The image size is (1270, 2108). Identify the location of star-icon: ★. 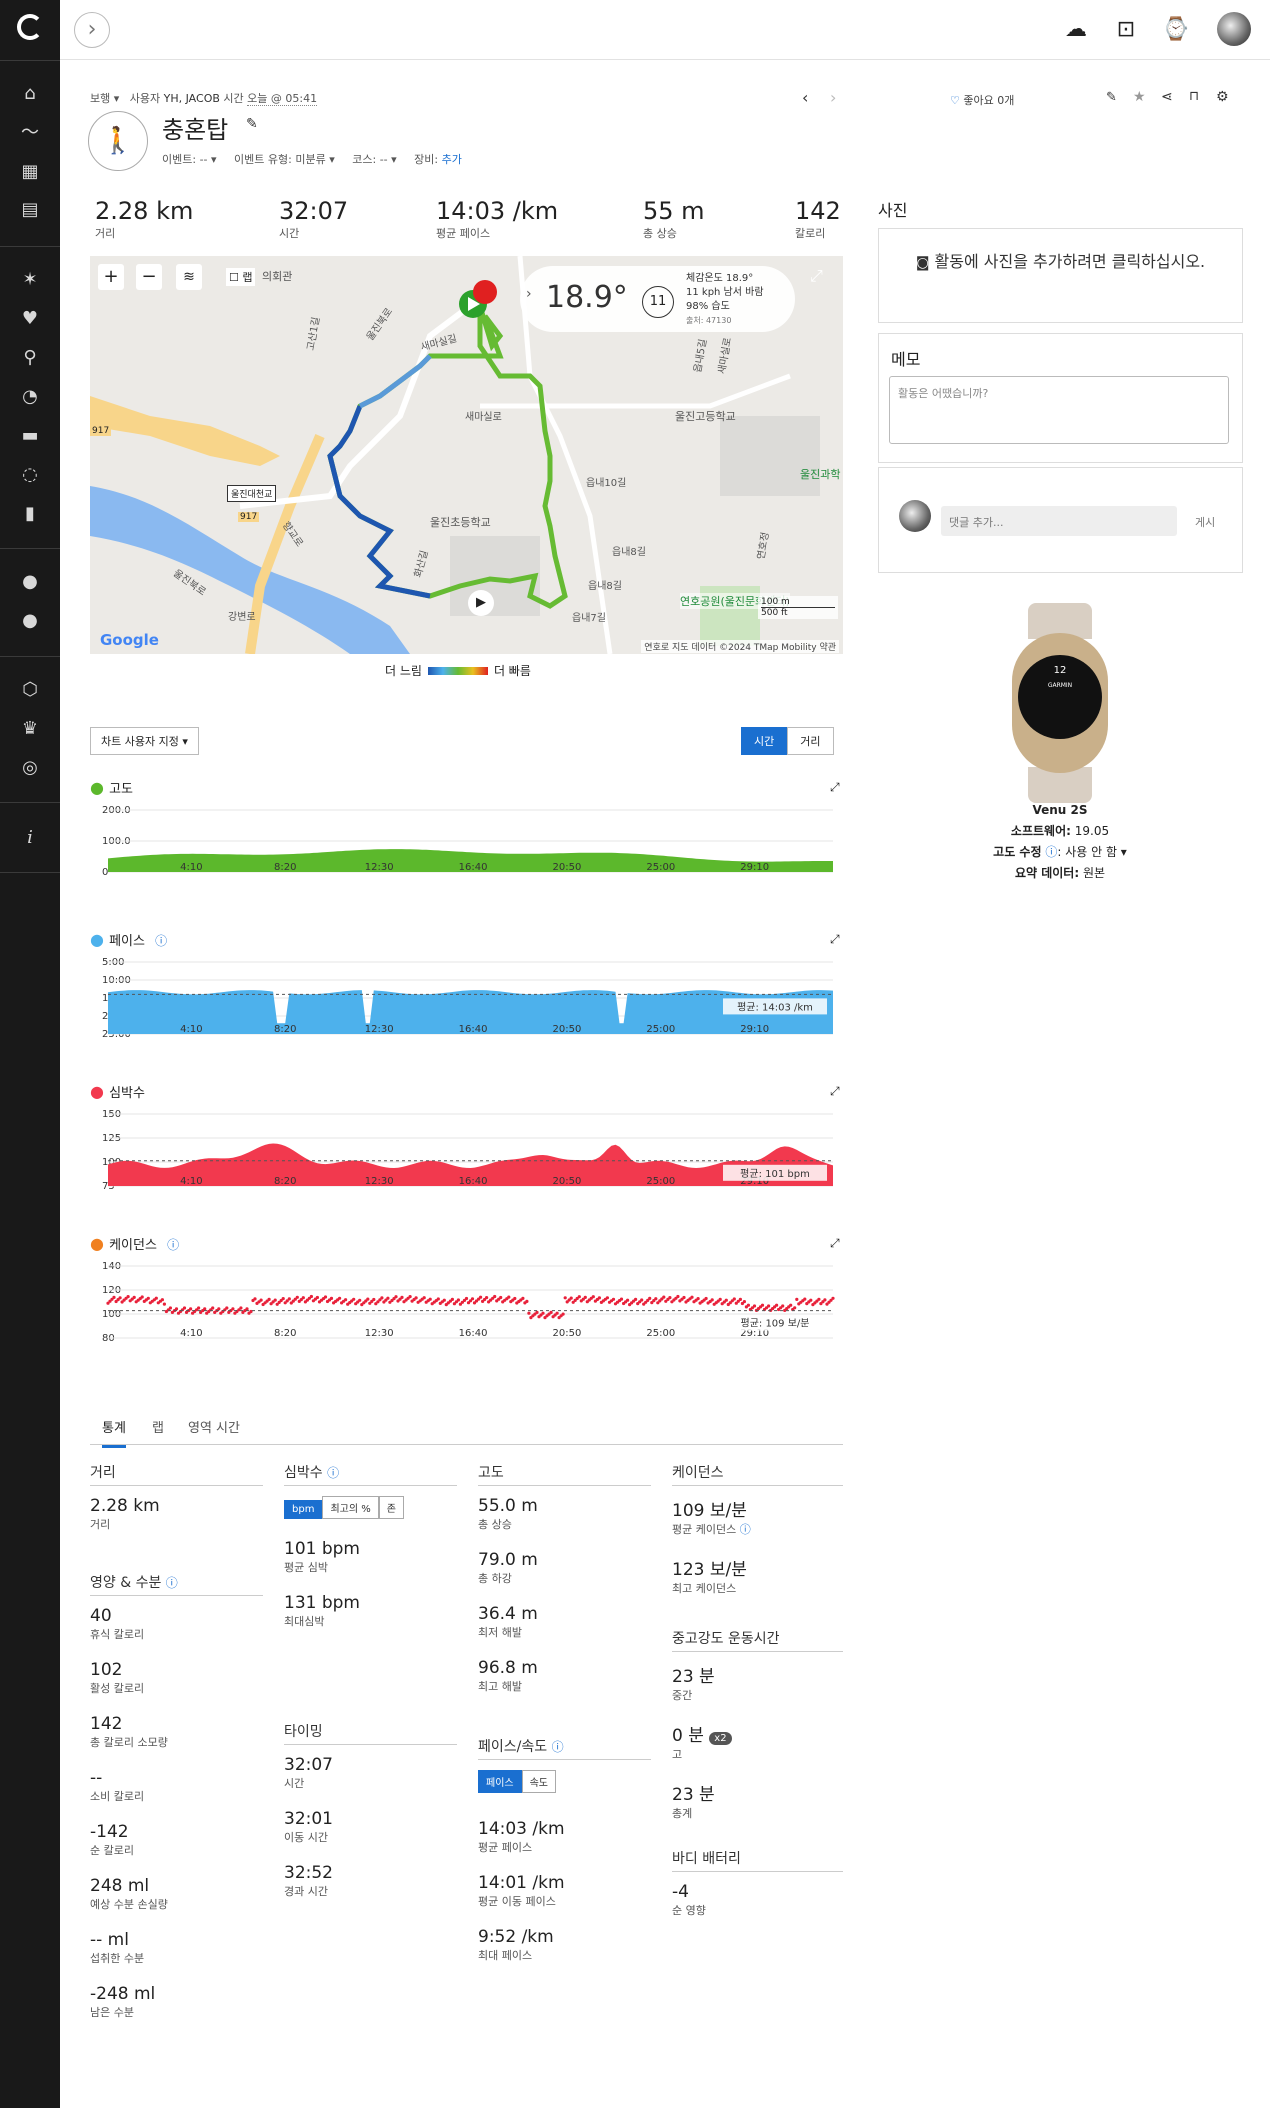
(1139, 97).